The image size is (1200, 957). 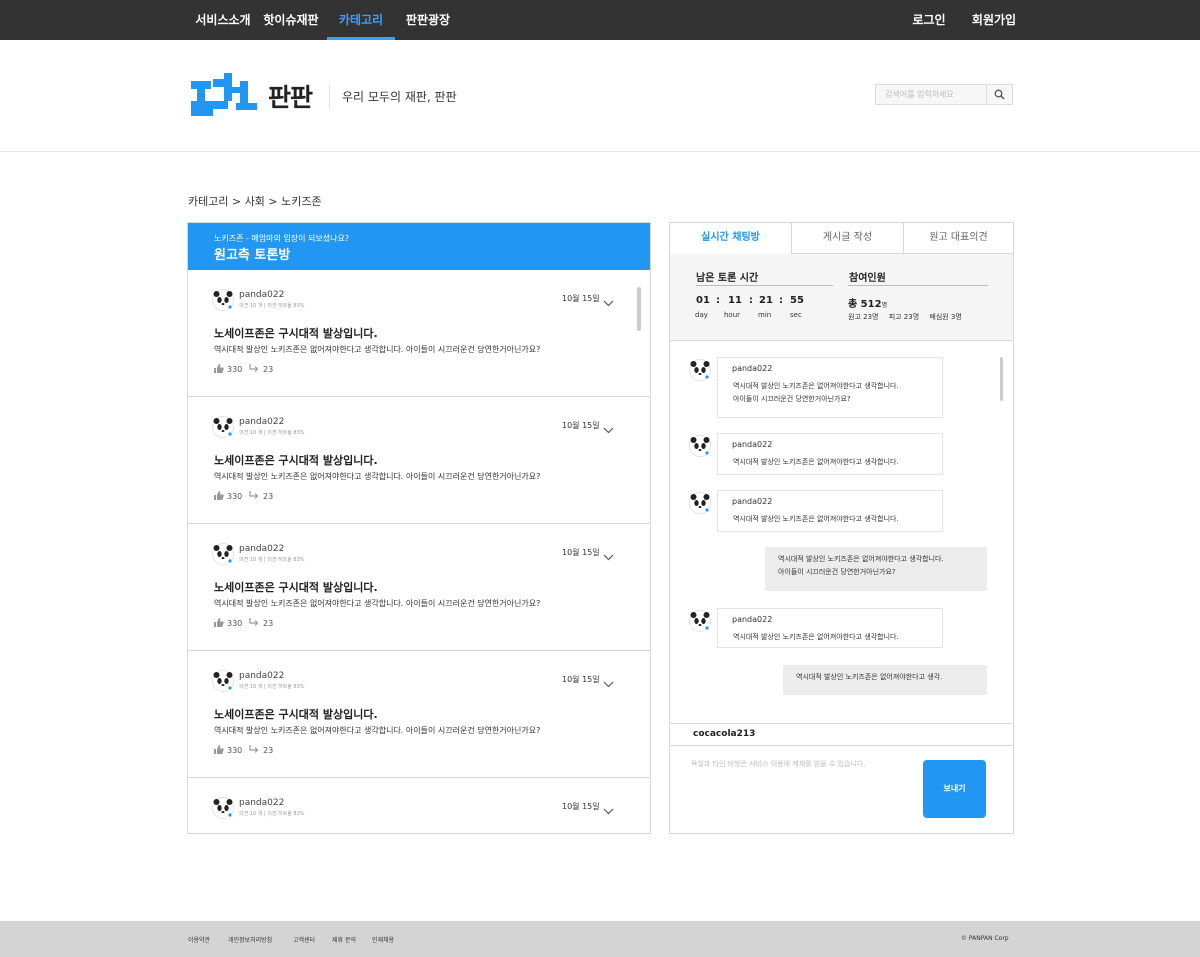 What do you see at coordinates (428, 20) in the screenshot?
I see `nav-item-plaza: 판판광장` at bounding box center [428, 20].